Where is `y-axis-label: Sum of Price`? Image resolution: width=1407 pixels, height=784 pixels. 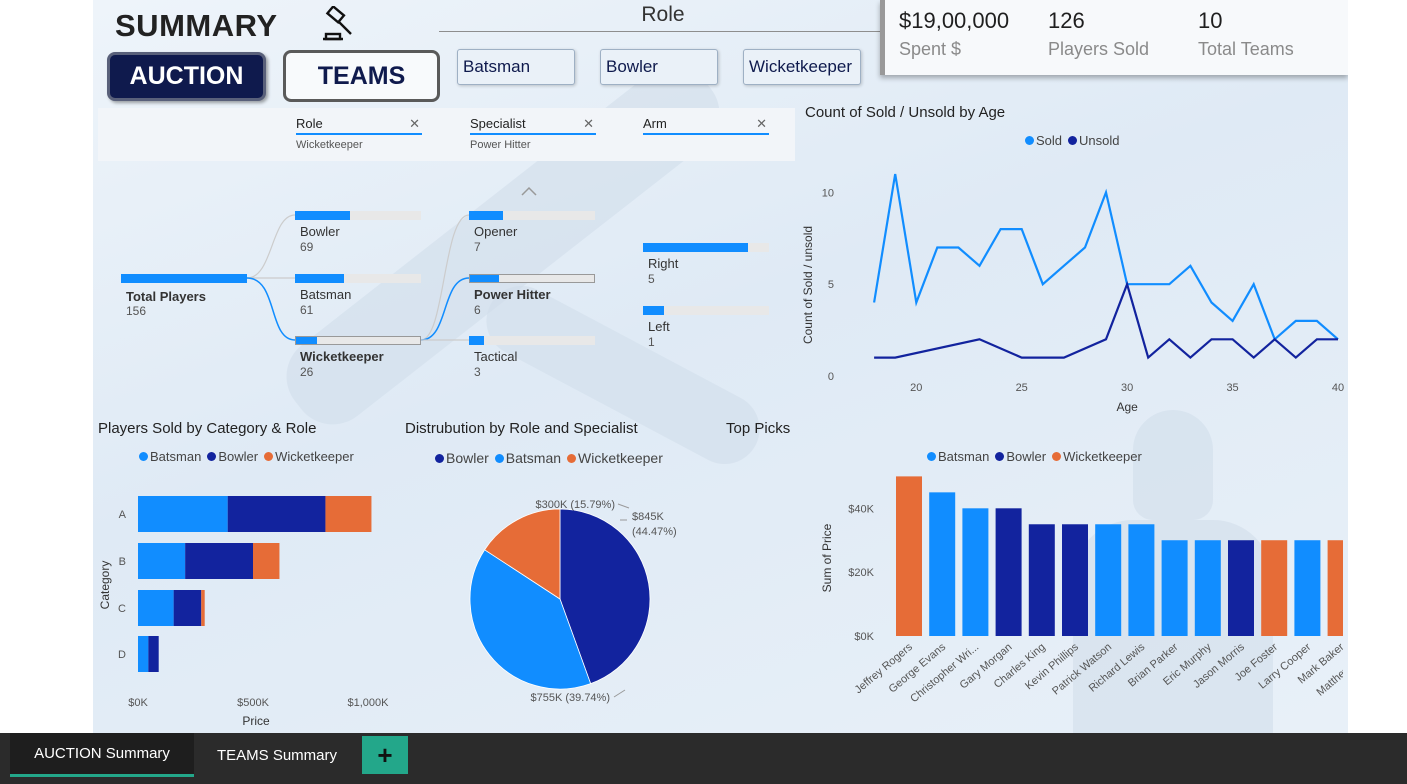
y-axis-label: Sum of Price is located at coordinates (827, 557).